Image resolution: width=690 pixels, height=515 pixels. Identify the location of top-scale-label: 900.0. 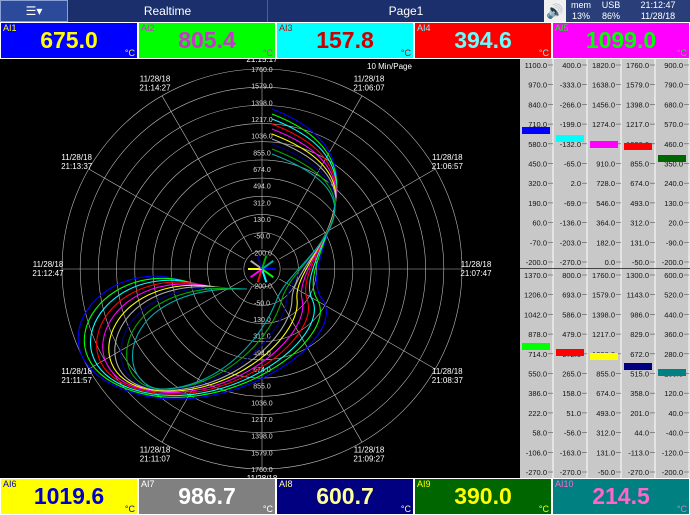
(673, 65).